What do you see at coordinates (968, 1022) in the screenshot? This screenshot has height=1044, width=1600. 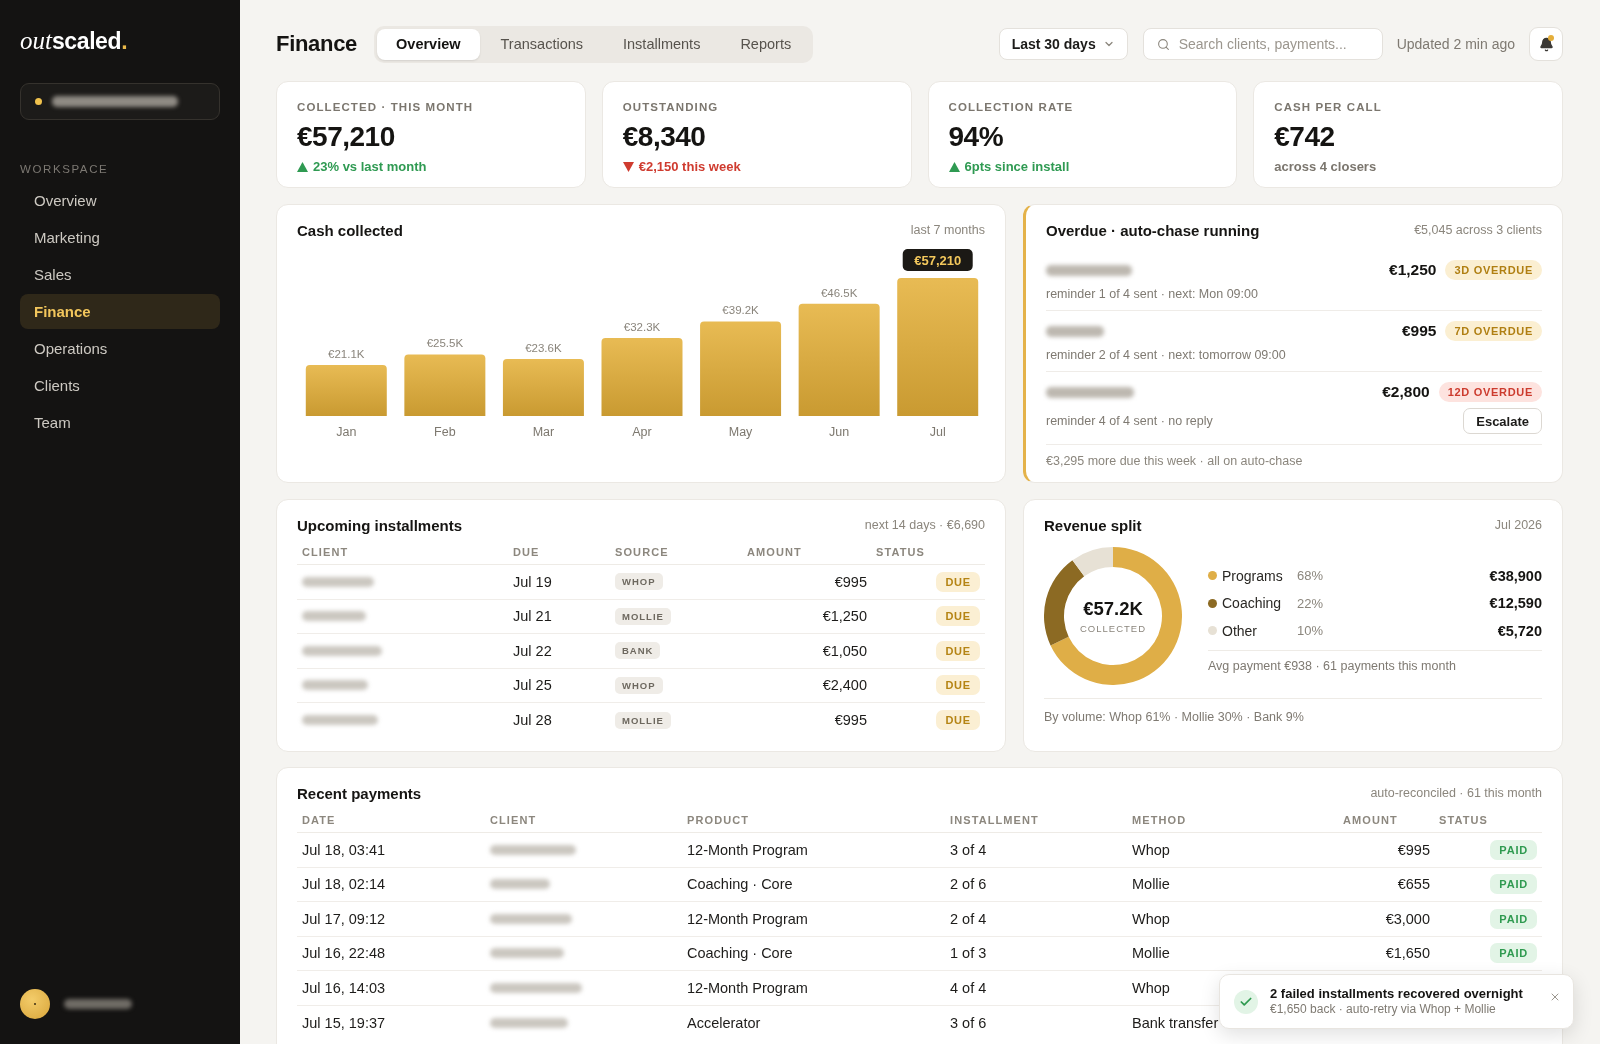 I see `table-cell: 3 of 6` at bounding box center [968, 1022].